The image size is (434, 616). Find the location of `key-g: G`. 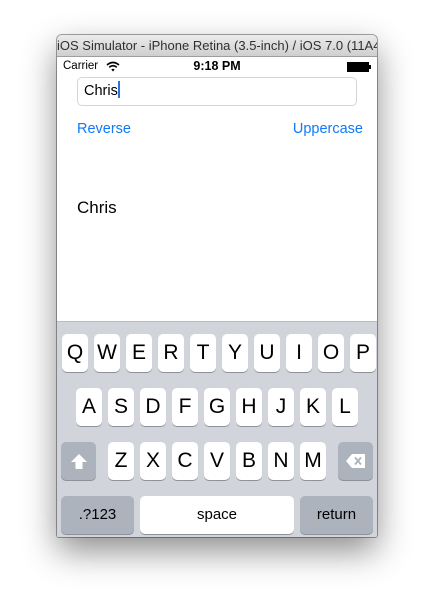

key-g: G is located at coordinates (217, 407).